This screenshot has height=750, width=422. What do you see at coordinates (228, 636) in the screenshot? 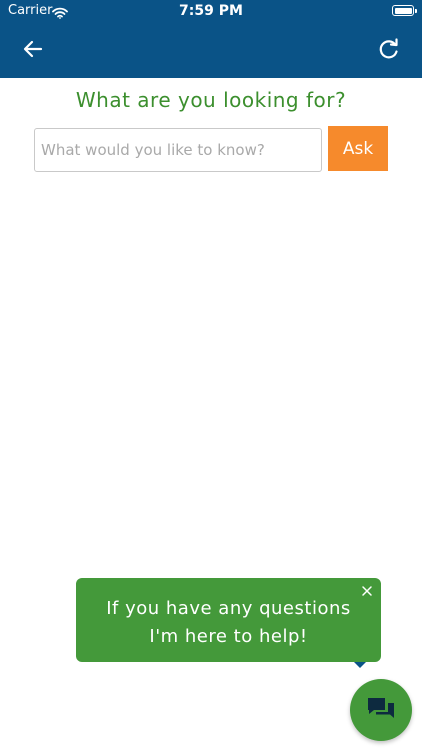
I see `tooltip-line-2: I'm here to help!` at bounding box center [228, 636].